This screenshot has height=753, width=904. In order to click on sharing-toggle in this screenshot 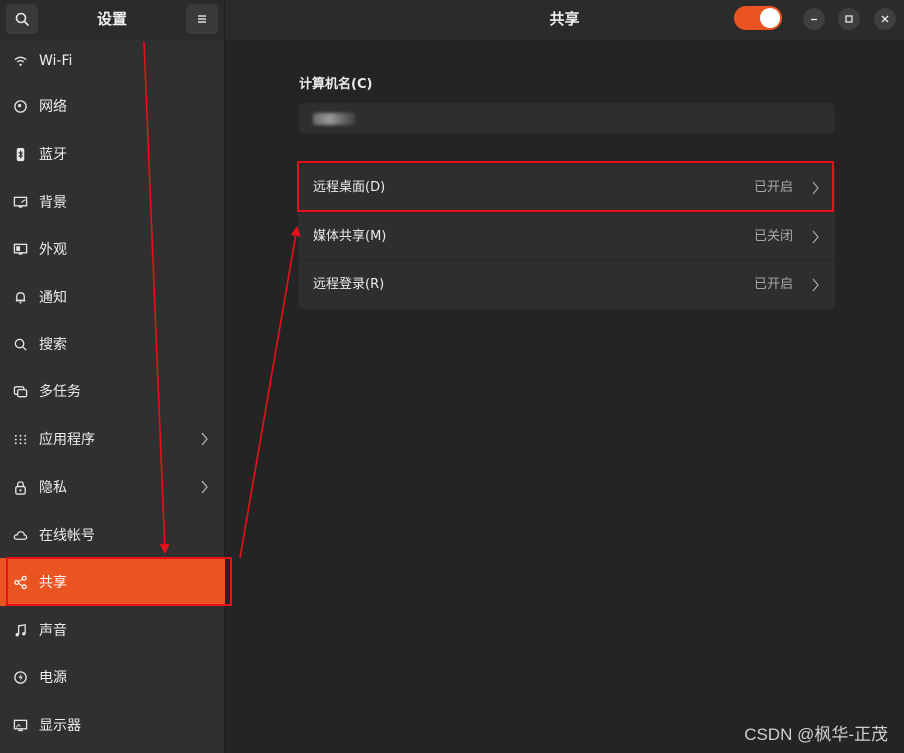, I will do `click(758, 18)`.